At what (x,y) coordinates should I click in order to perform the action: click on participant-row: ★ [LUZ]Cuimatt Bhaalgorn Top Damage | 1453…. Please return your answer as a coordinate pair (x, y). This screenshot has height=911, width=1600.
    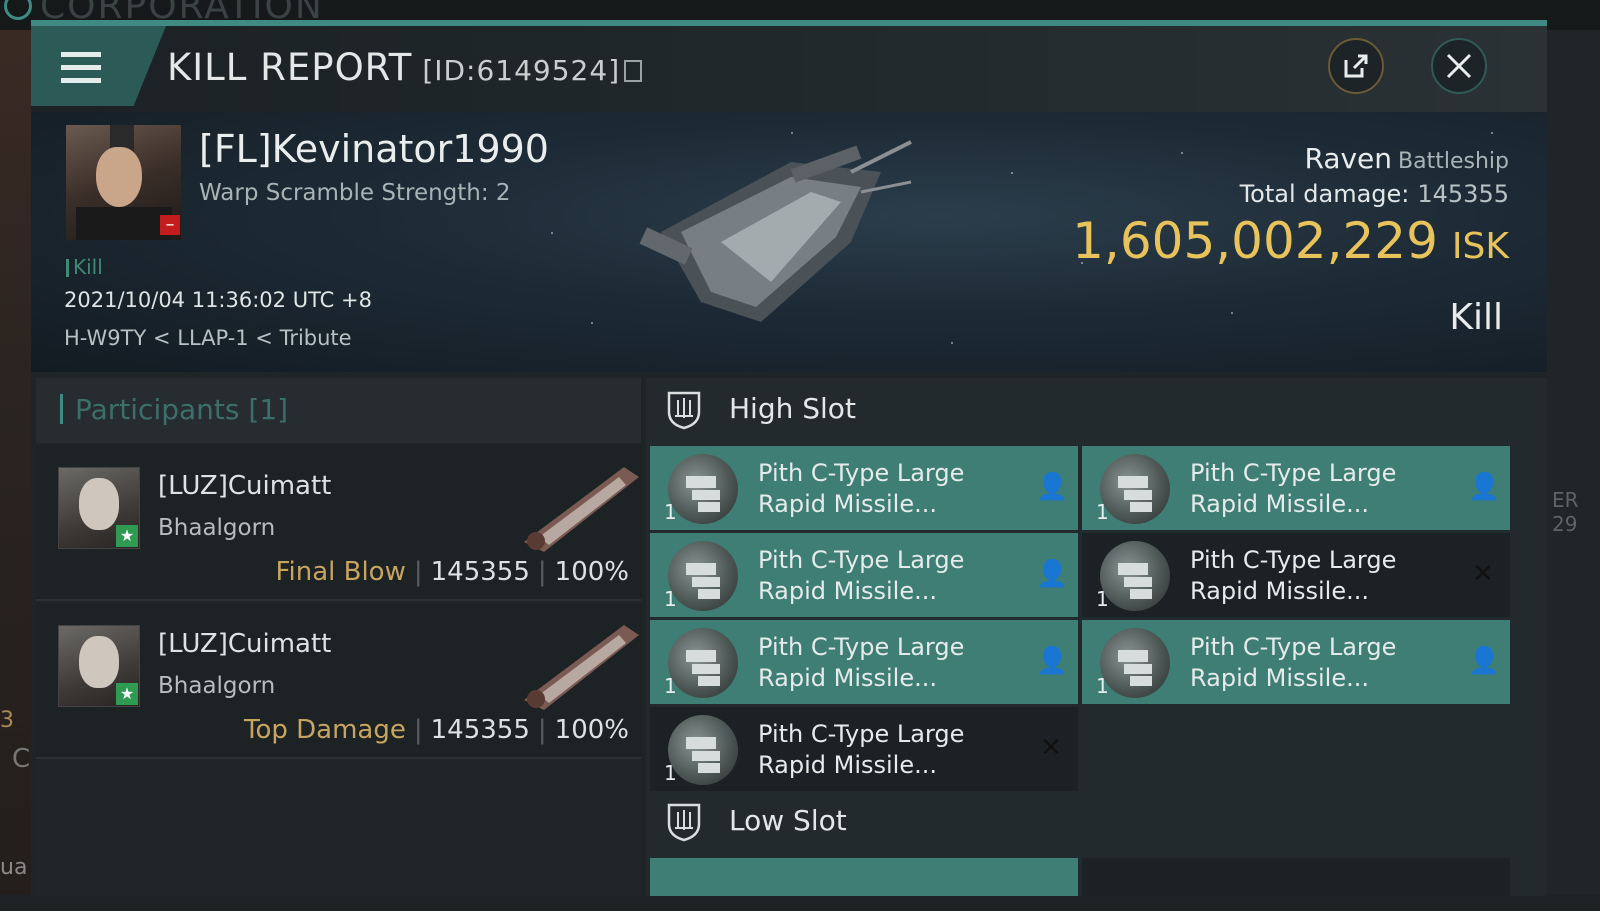
    Looking at the image, I should click on (338, 681).